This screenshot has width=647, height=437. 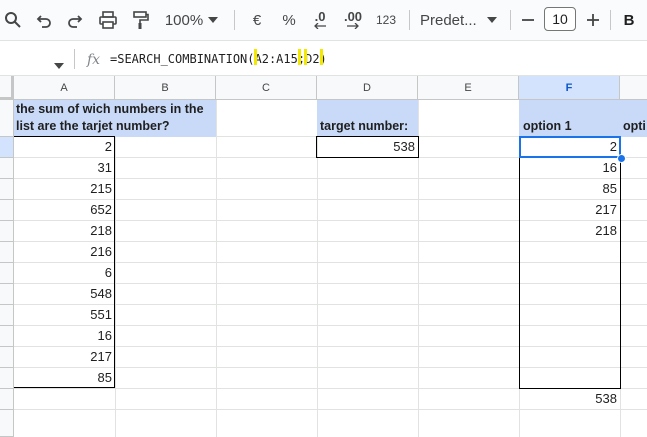 I want to click on column-header-g, so click(x=633, y=88).